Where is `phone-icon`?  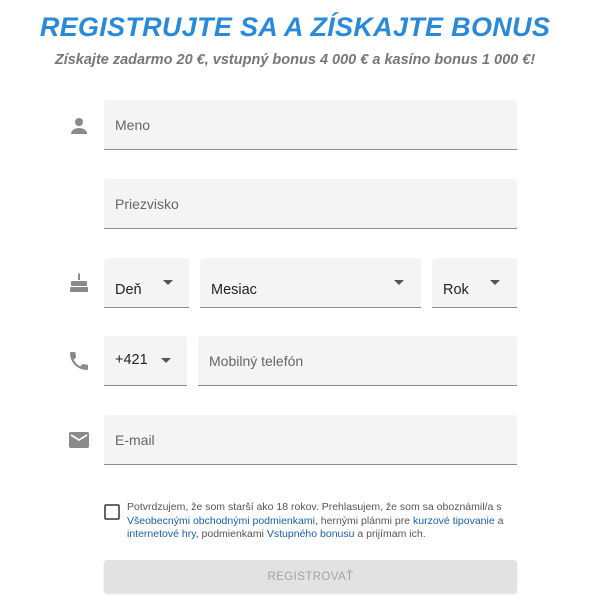 phone-icon is located at coordinates (79, 361).